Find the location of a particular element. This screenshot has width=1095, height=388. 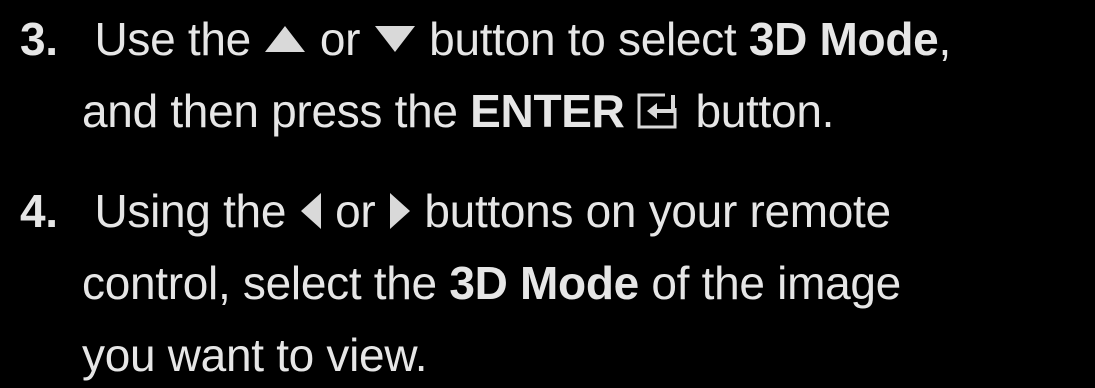

left-arrow-icon is located at coordinates (311, 211).